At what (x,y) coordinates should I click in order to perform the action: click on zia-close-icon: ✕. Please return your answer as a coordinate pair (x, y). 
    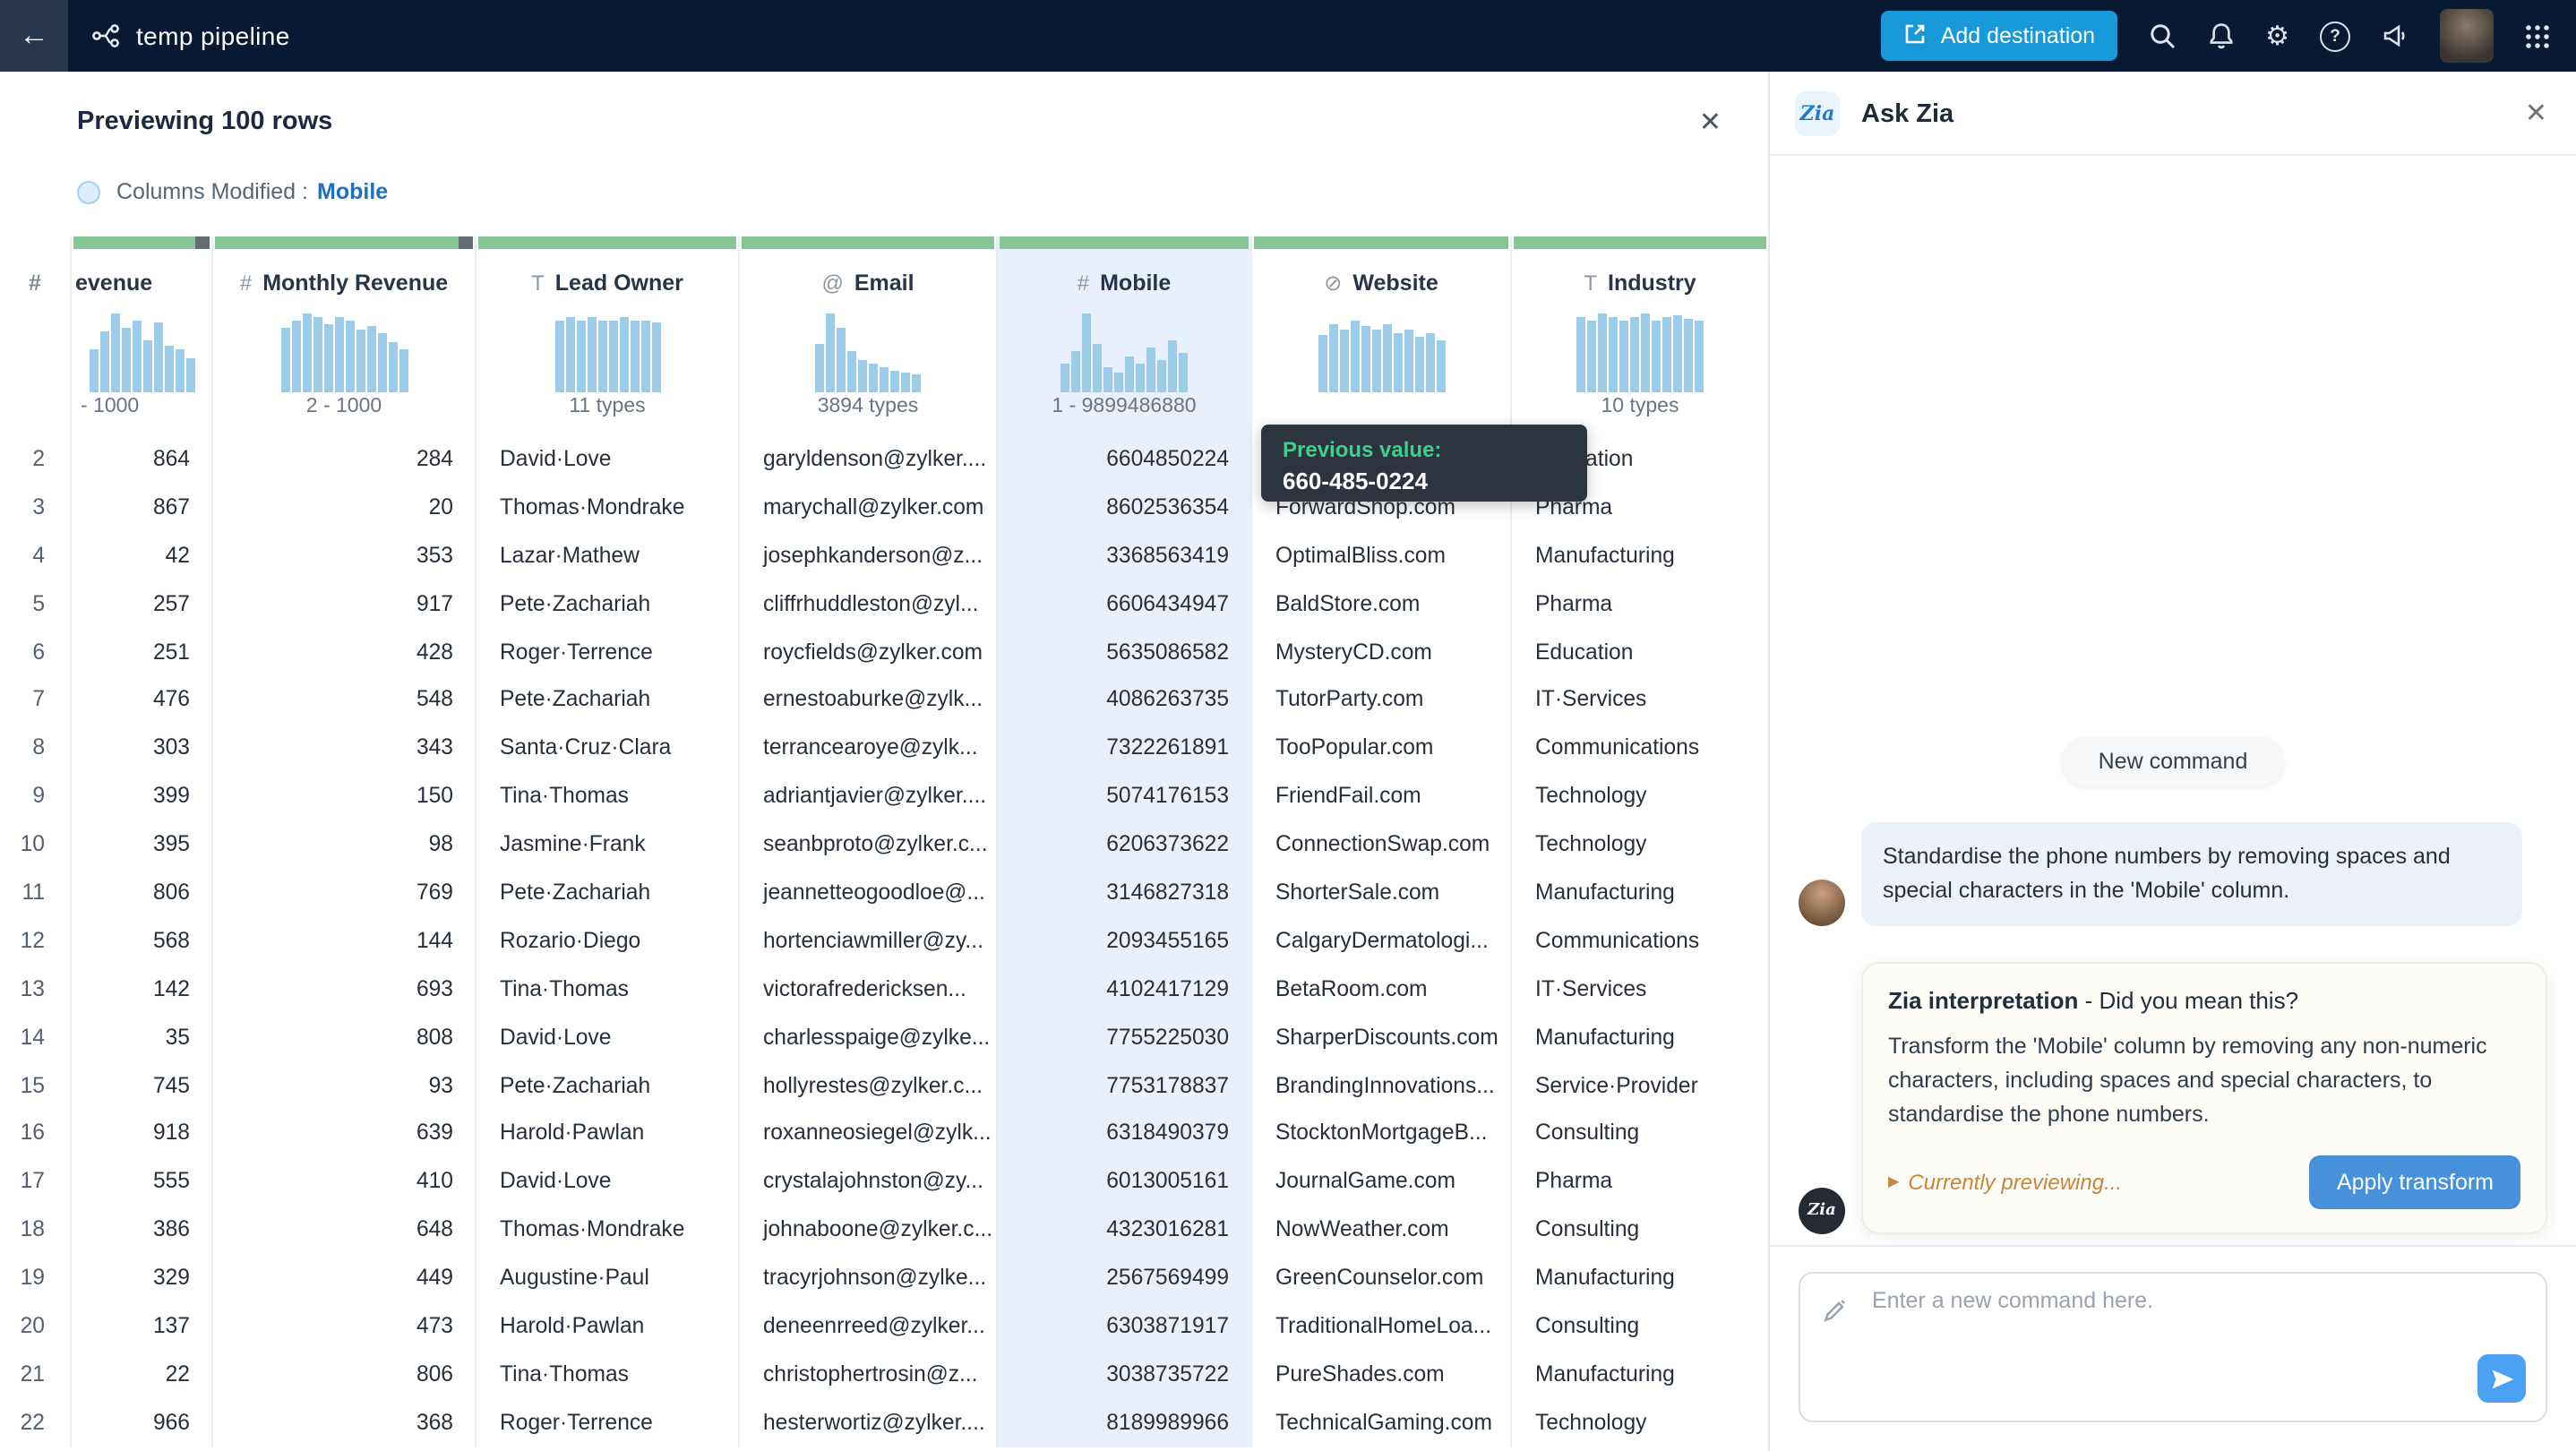
    Looking at the image, I should click on (2536, 114).